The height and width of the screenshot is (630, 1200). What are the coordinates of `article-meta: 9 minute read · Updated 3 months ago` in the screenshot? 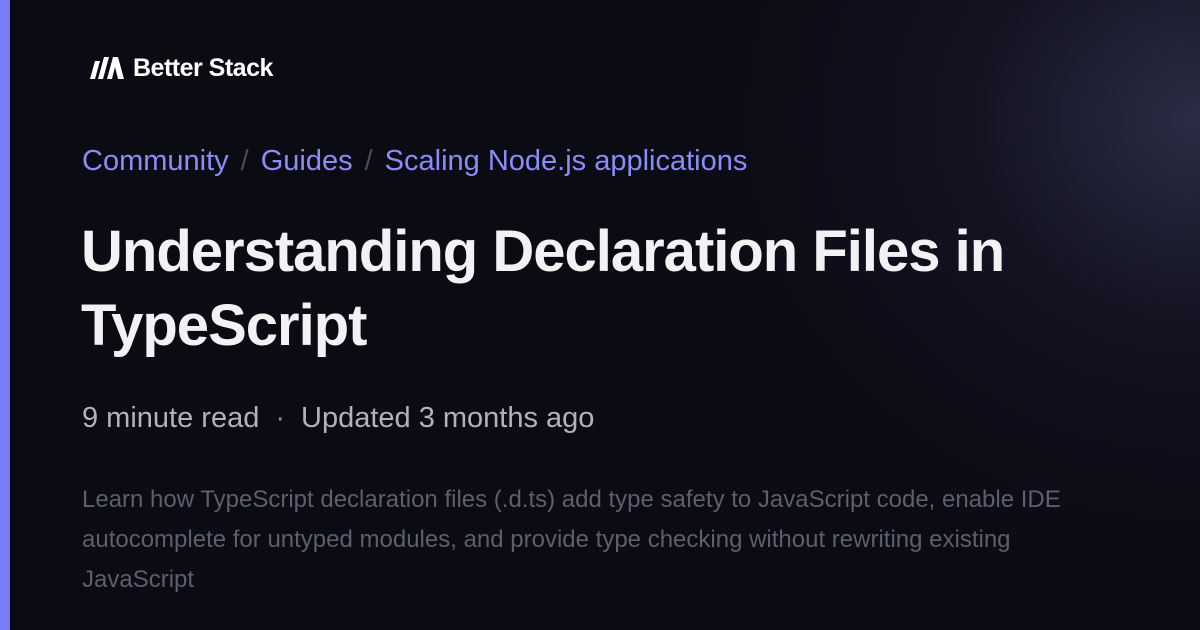 It's located at (338, 418).